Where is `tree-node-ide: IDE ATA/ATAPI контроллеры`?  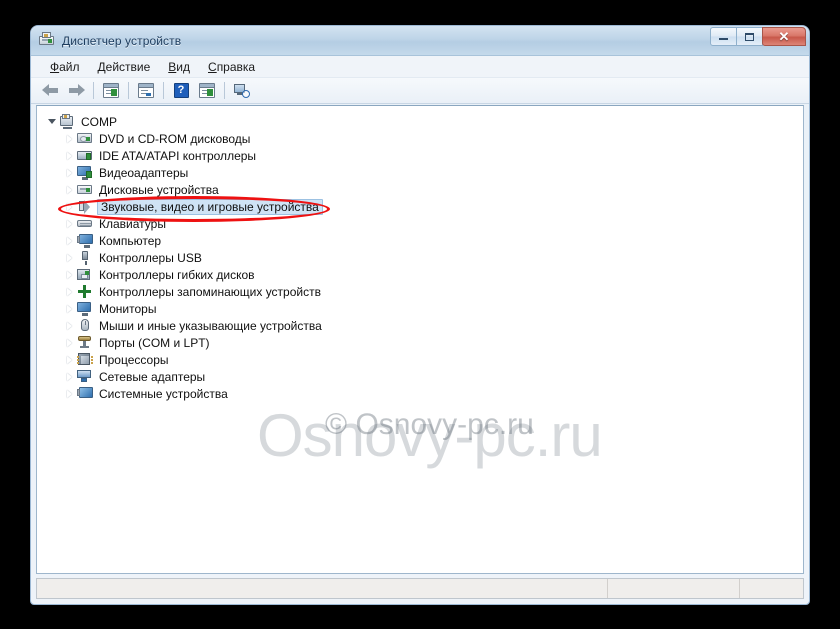 tree-node-ide: IDE ATA/ATAPI контроллеры is located at coordinates (423, 155).